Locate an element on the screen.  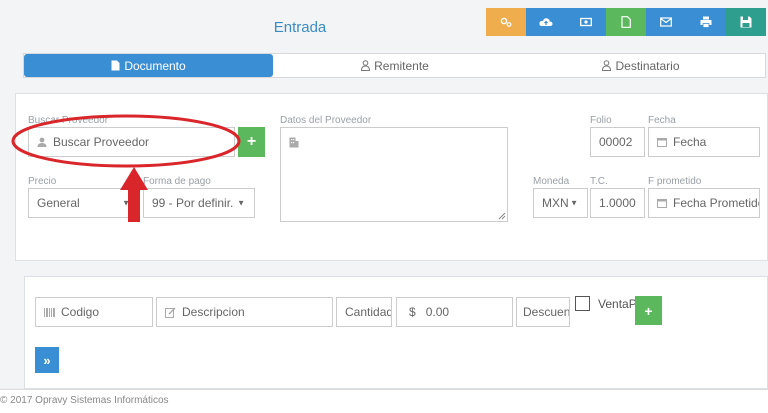
footer: © 2017 Opravy Sistemas Informáticos is located at coordinates (384, 401).